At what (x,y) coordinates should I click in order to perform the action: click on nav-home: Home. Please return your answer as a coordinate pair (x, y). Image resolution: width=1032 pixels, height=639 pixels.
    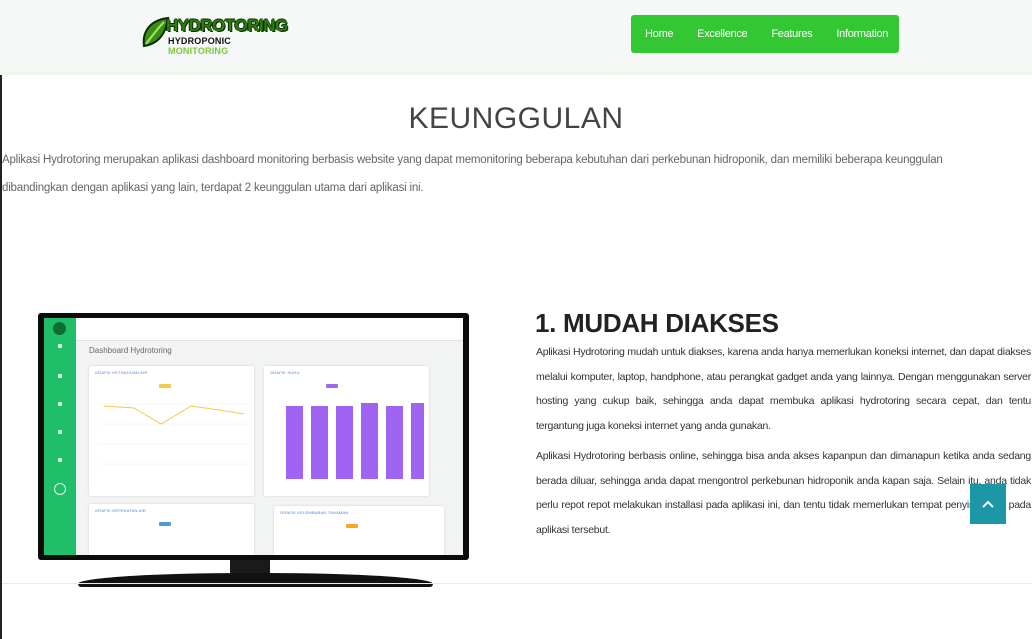
    Looking at the image, I should click on (659, 34).